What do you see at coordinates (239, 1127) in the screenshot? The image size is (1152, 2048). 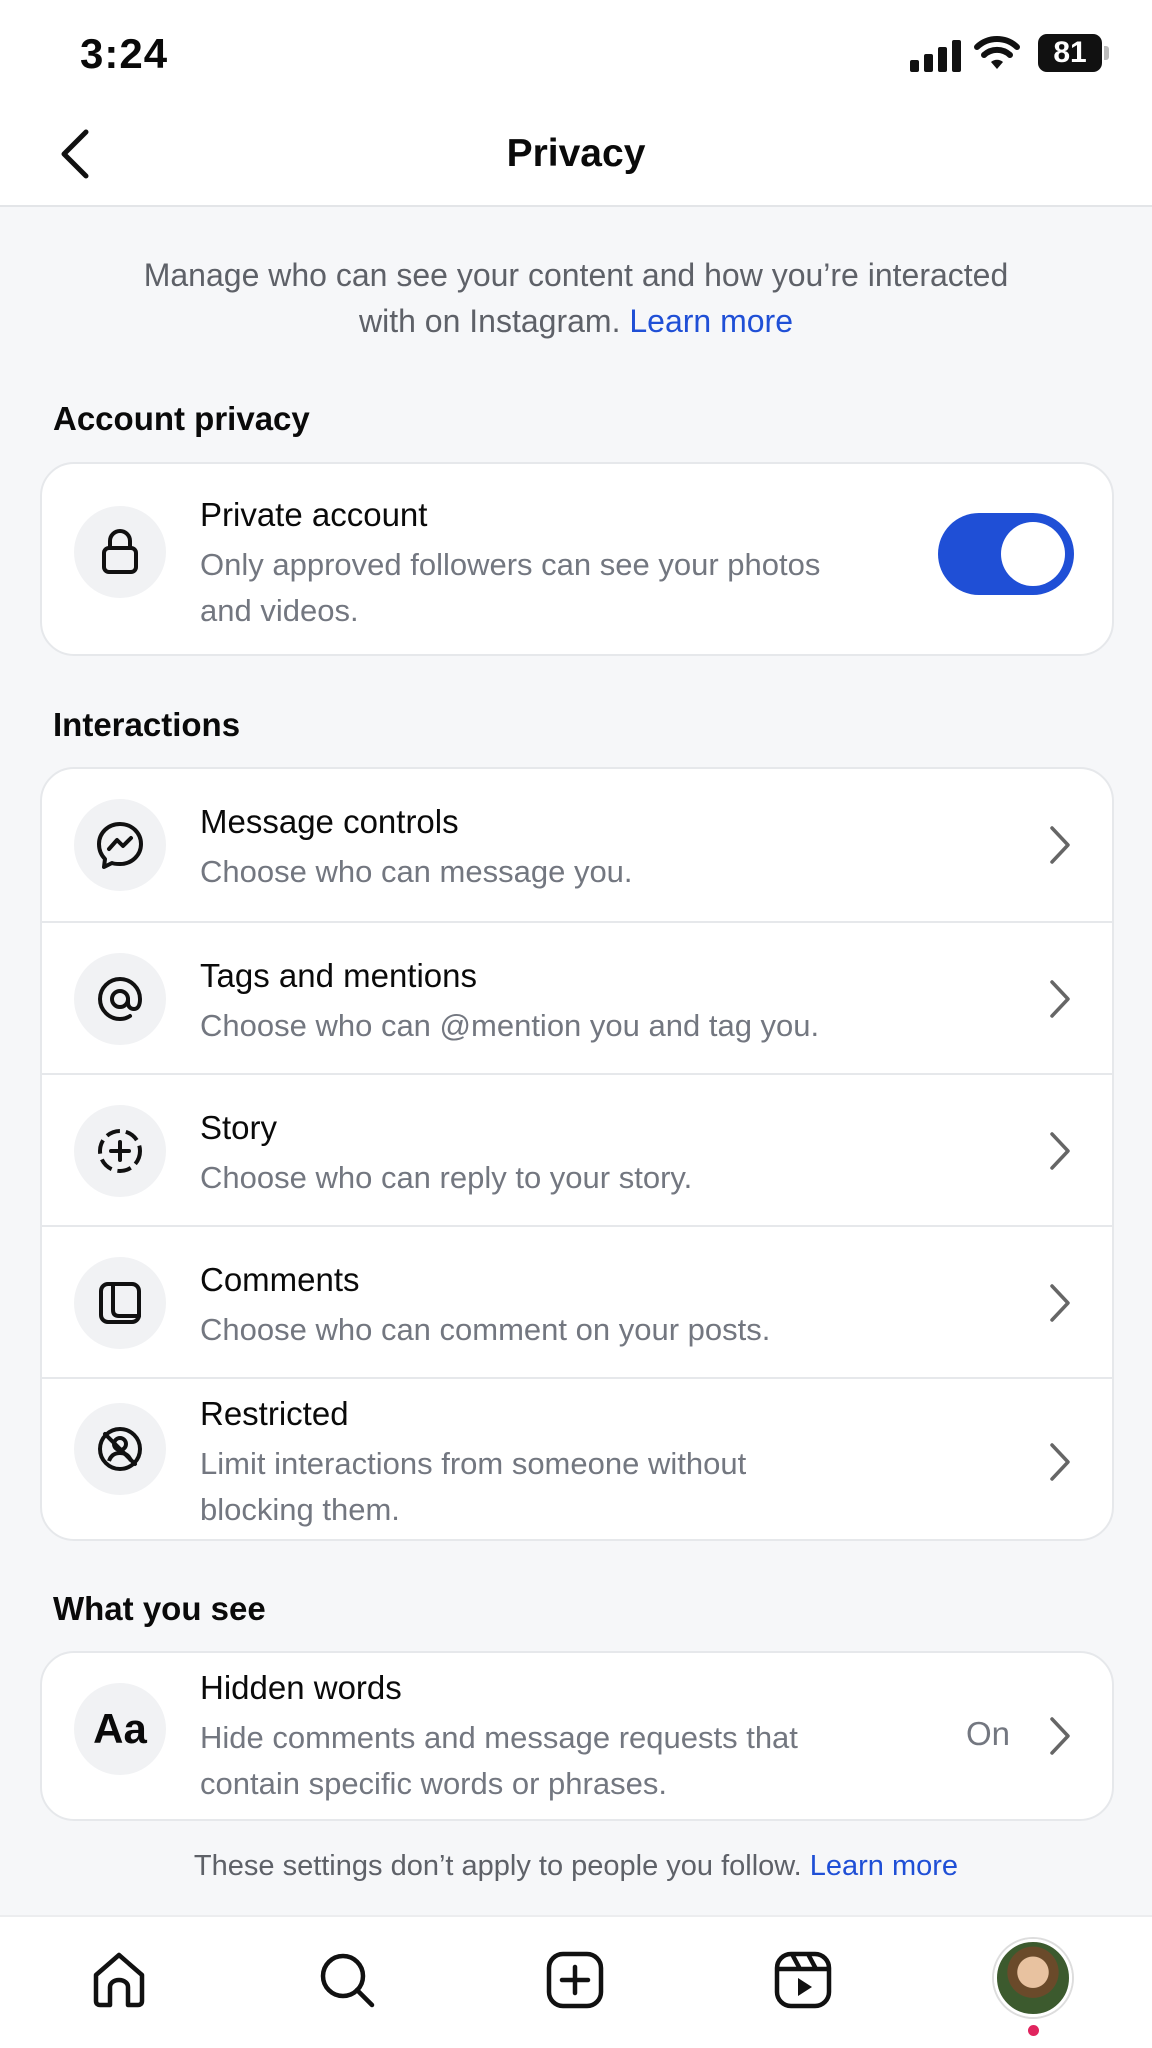 I see `story-title: Story` at bounding box center [239, 1127].